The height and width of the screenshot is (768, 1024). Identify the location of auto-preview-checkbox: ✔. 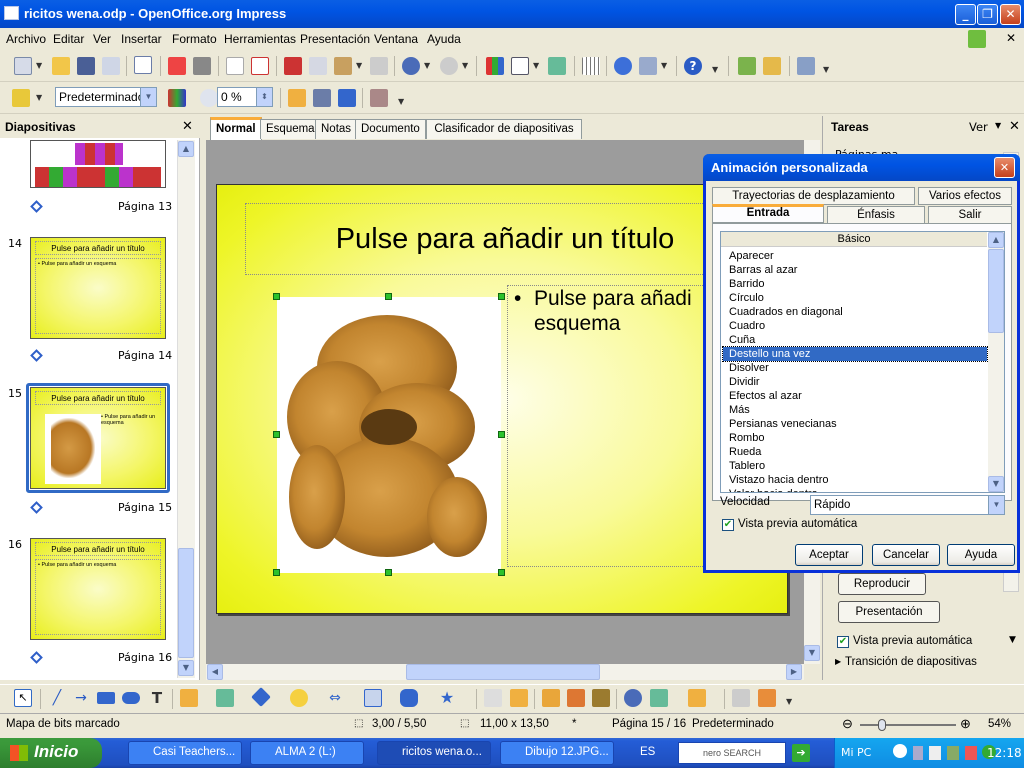
(843, 642).